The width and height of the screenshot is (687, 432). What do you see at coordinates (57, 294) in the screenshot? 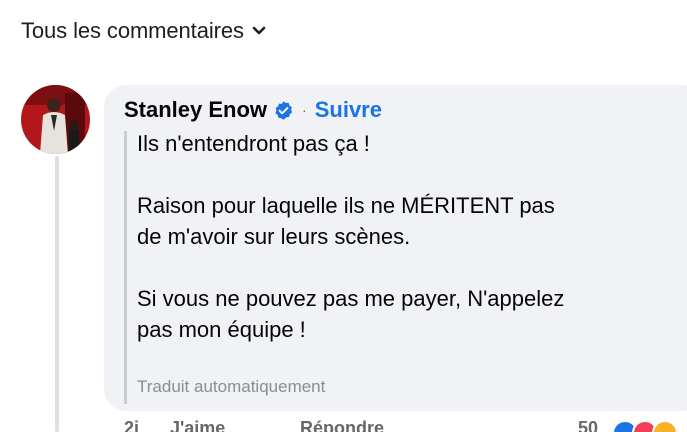
I see `thread-line` at bounding box center [57, 294].